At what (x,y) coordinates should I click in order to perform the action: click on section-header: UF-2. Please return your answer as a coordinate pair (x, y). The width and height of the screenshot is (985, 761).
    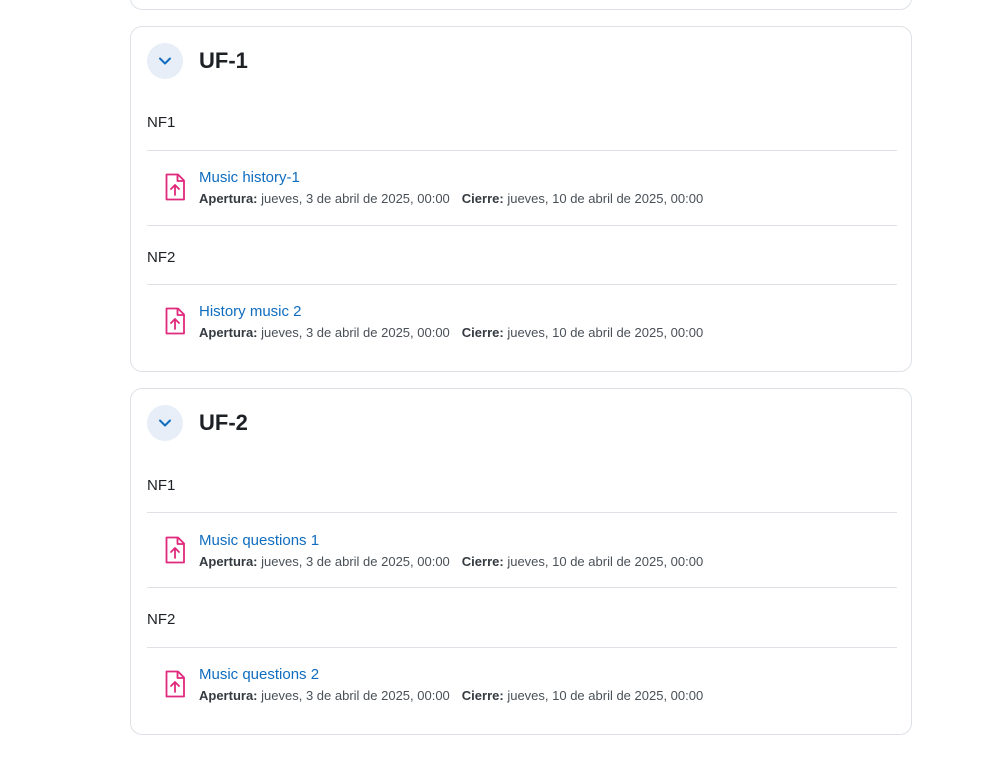
    Looking at the image, I should click on (197, 423).